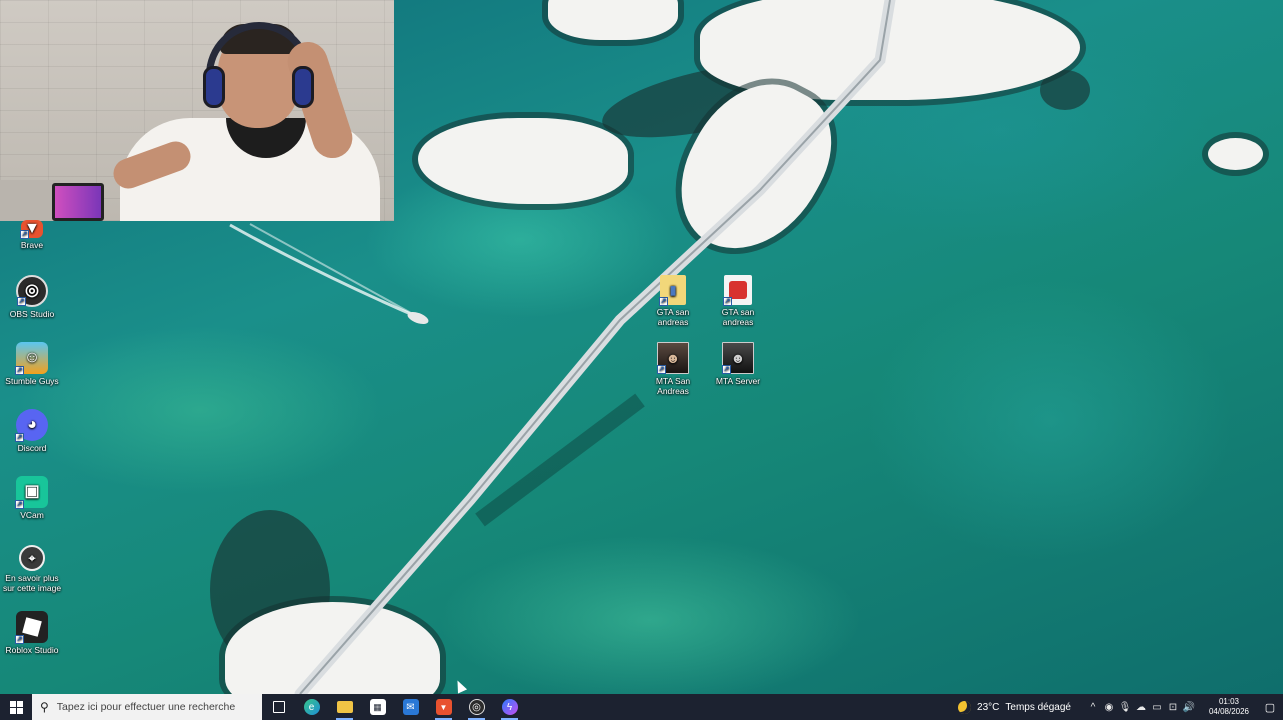 The height and width of the screenshot is (720, 1283). I want to click on stumble-guys-icon: ☺ ↗, so click(31, 358).